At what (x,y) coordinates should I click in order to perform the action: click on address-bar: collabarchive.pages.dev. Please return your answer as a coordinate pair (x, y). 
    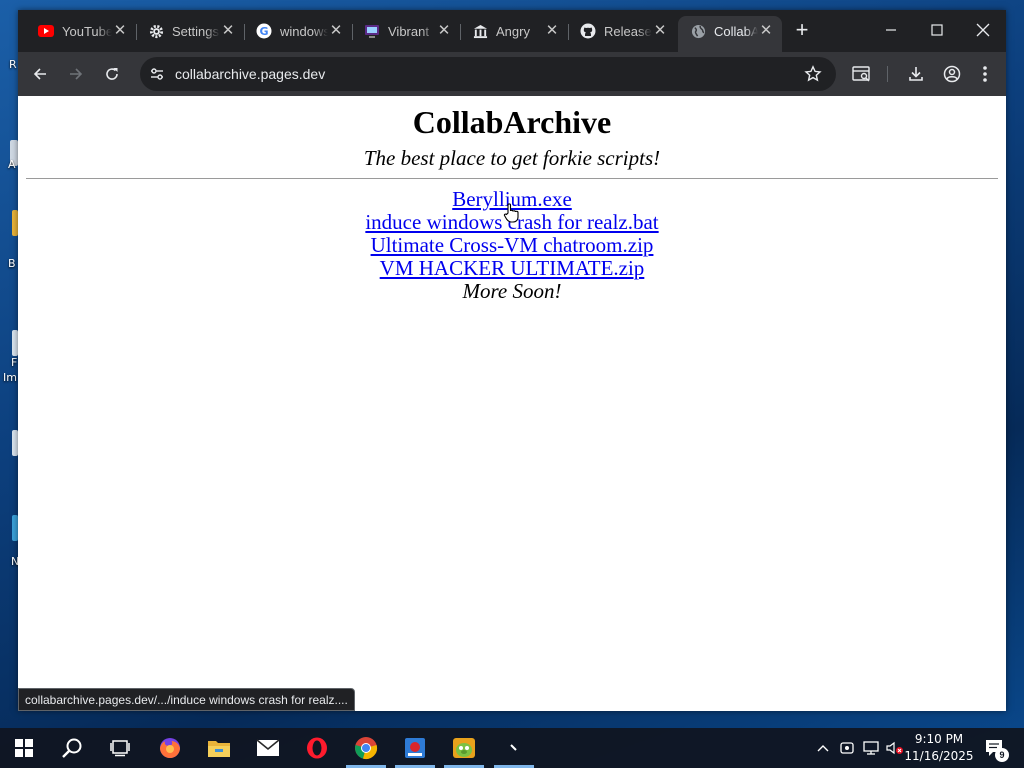
    Looking at the image, I should click on (488, 74).